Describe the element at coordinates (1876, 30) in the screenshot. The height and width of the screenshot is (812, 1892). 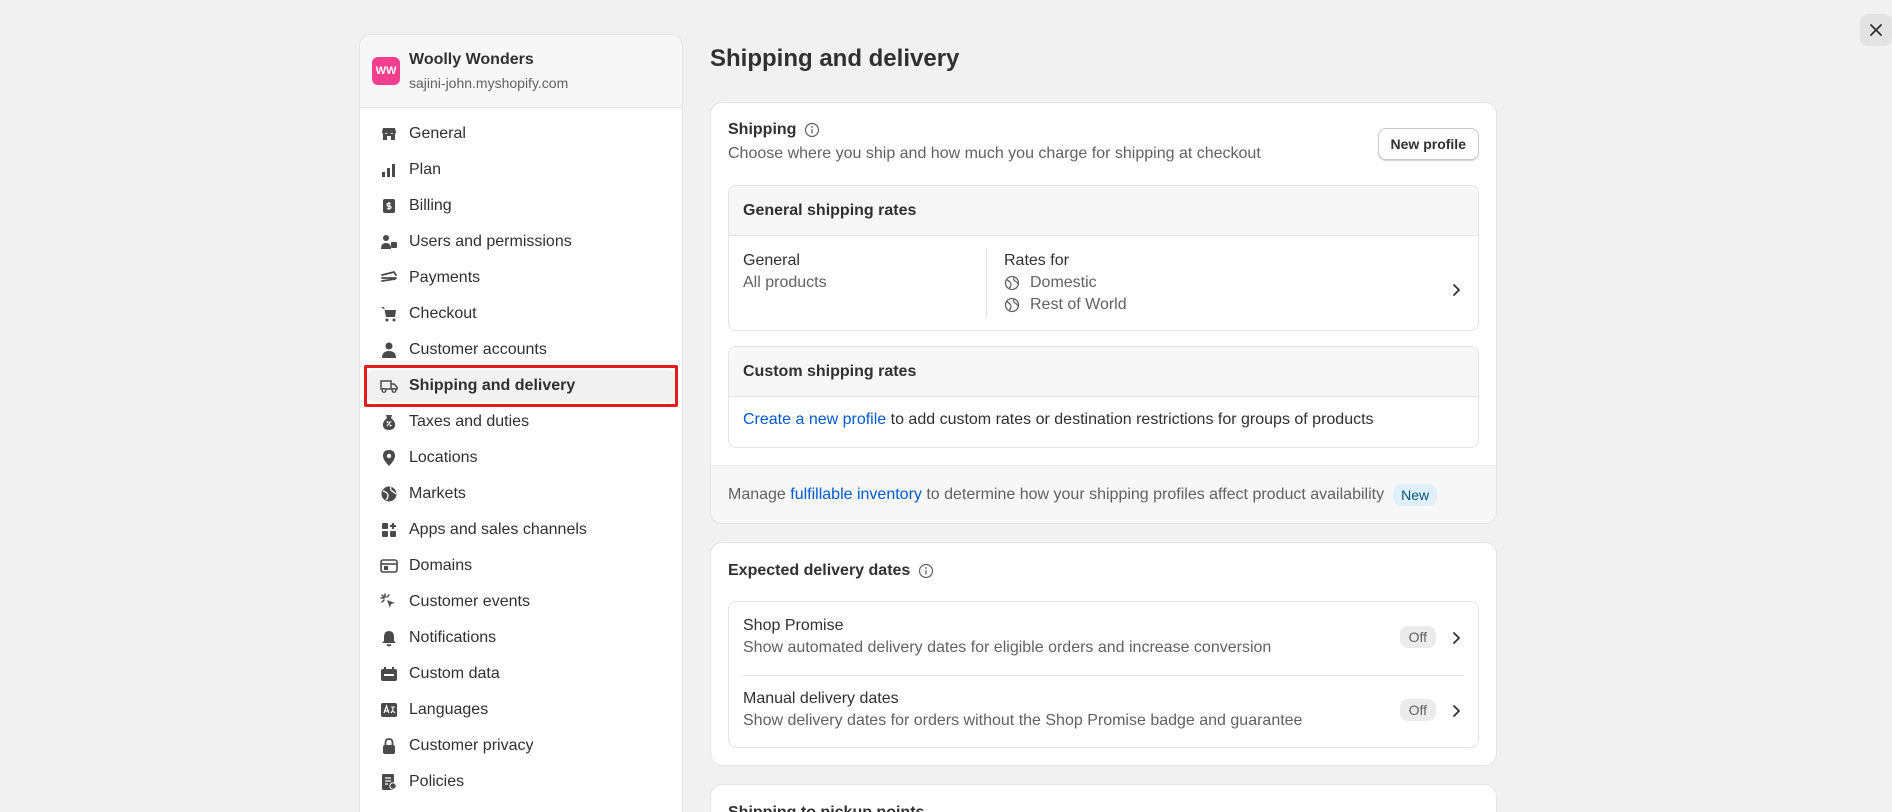
I see `close-button` at that location.